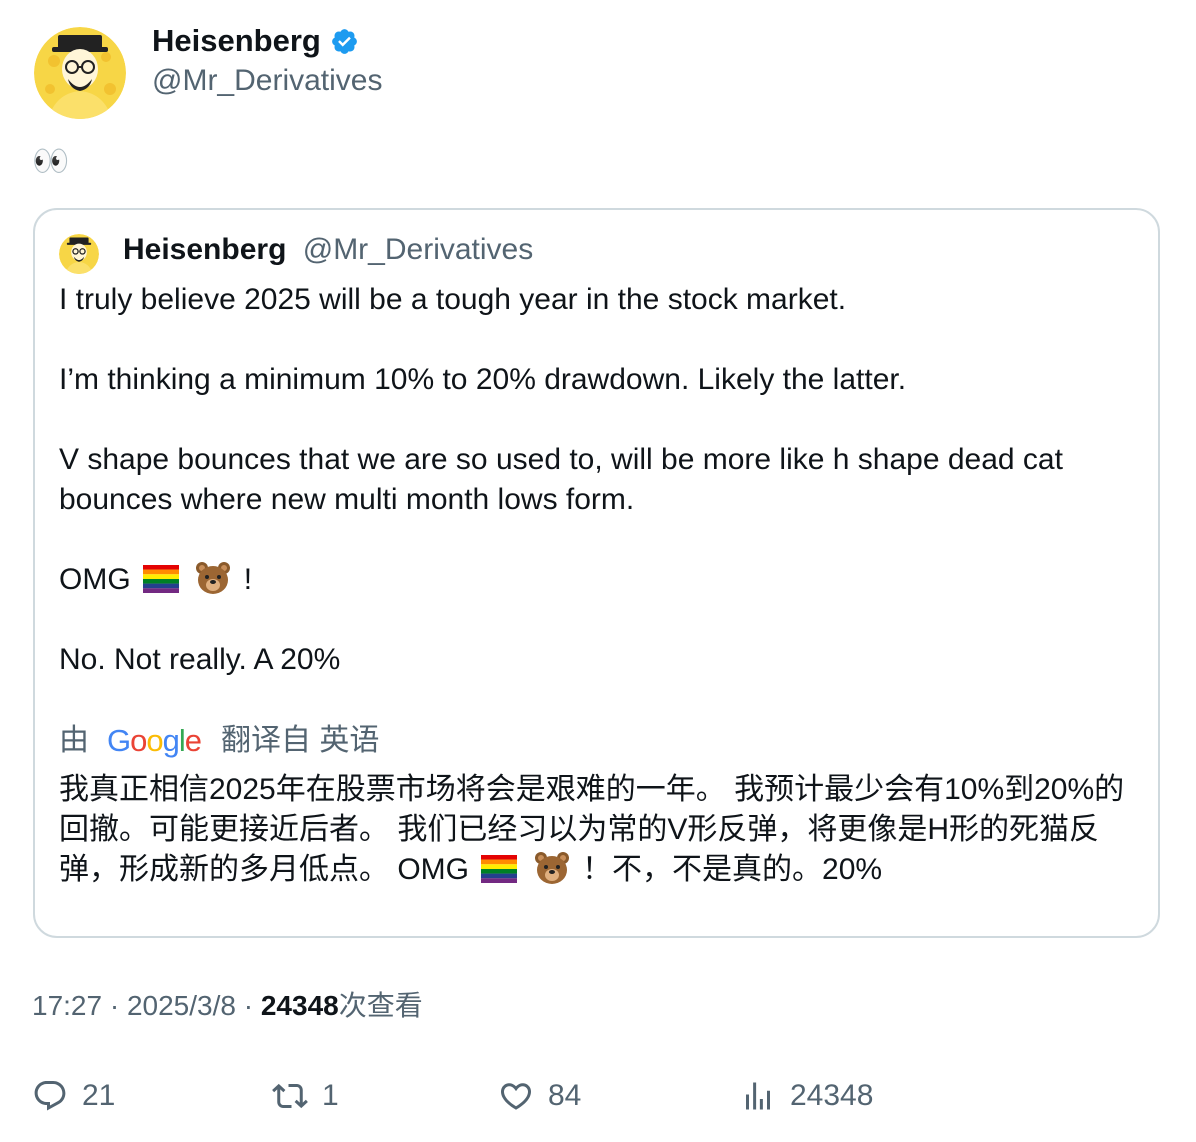 The height and width of the screenshot is (1142, 1196). What do you see at coordinates (205, 249) in the screenshot?
I see `quoted-author-name: Heisenberg` at bounding box center [205, 249].